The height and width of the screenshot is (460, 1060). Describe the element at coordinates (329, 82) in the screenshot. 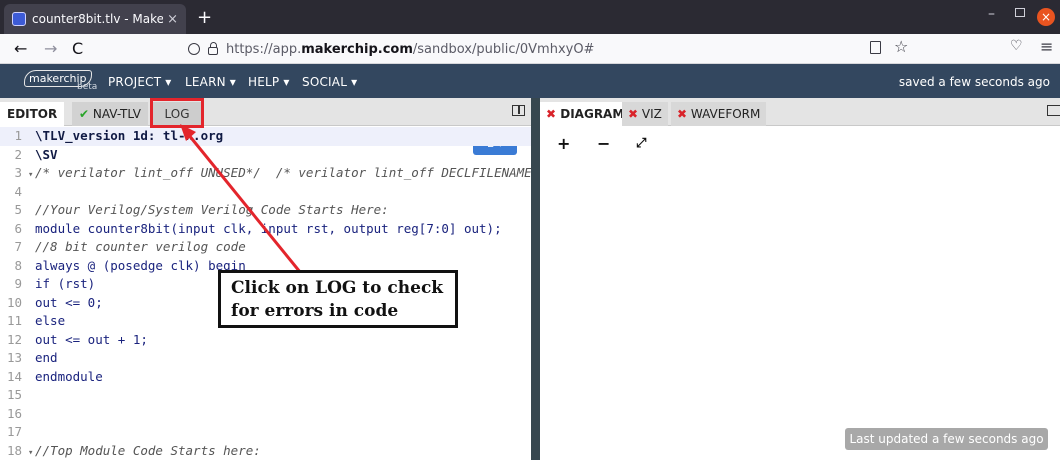

I see `menu-social: SOCIAL ▾` at that location.